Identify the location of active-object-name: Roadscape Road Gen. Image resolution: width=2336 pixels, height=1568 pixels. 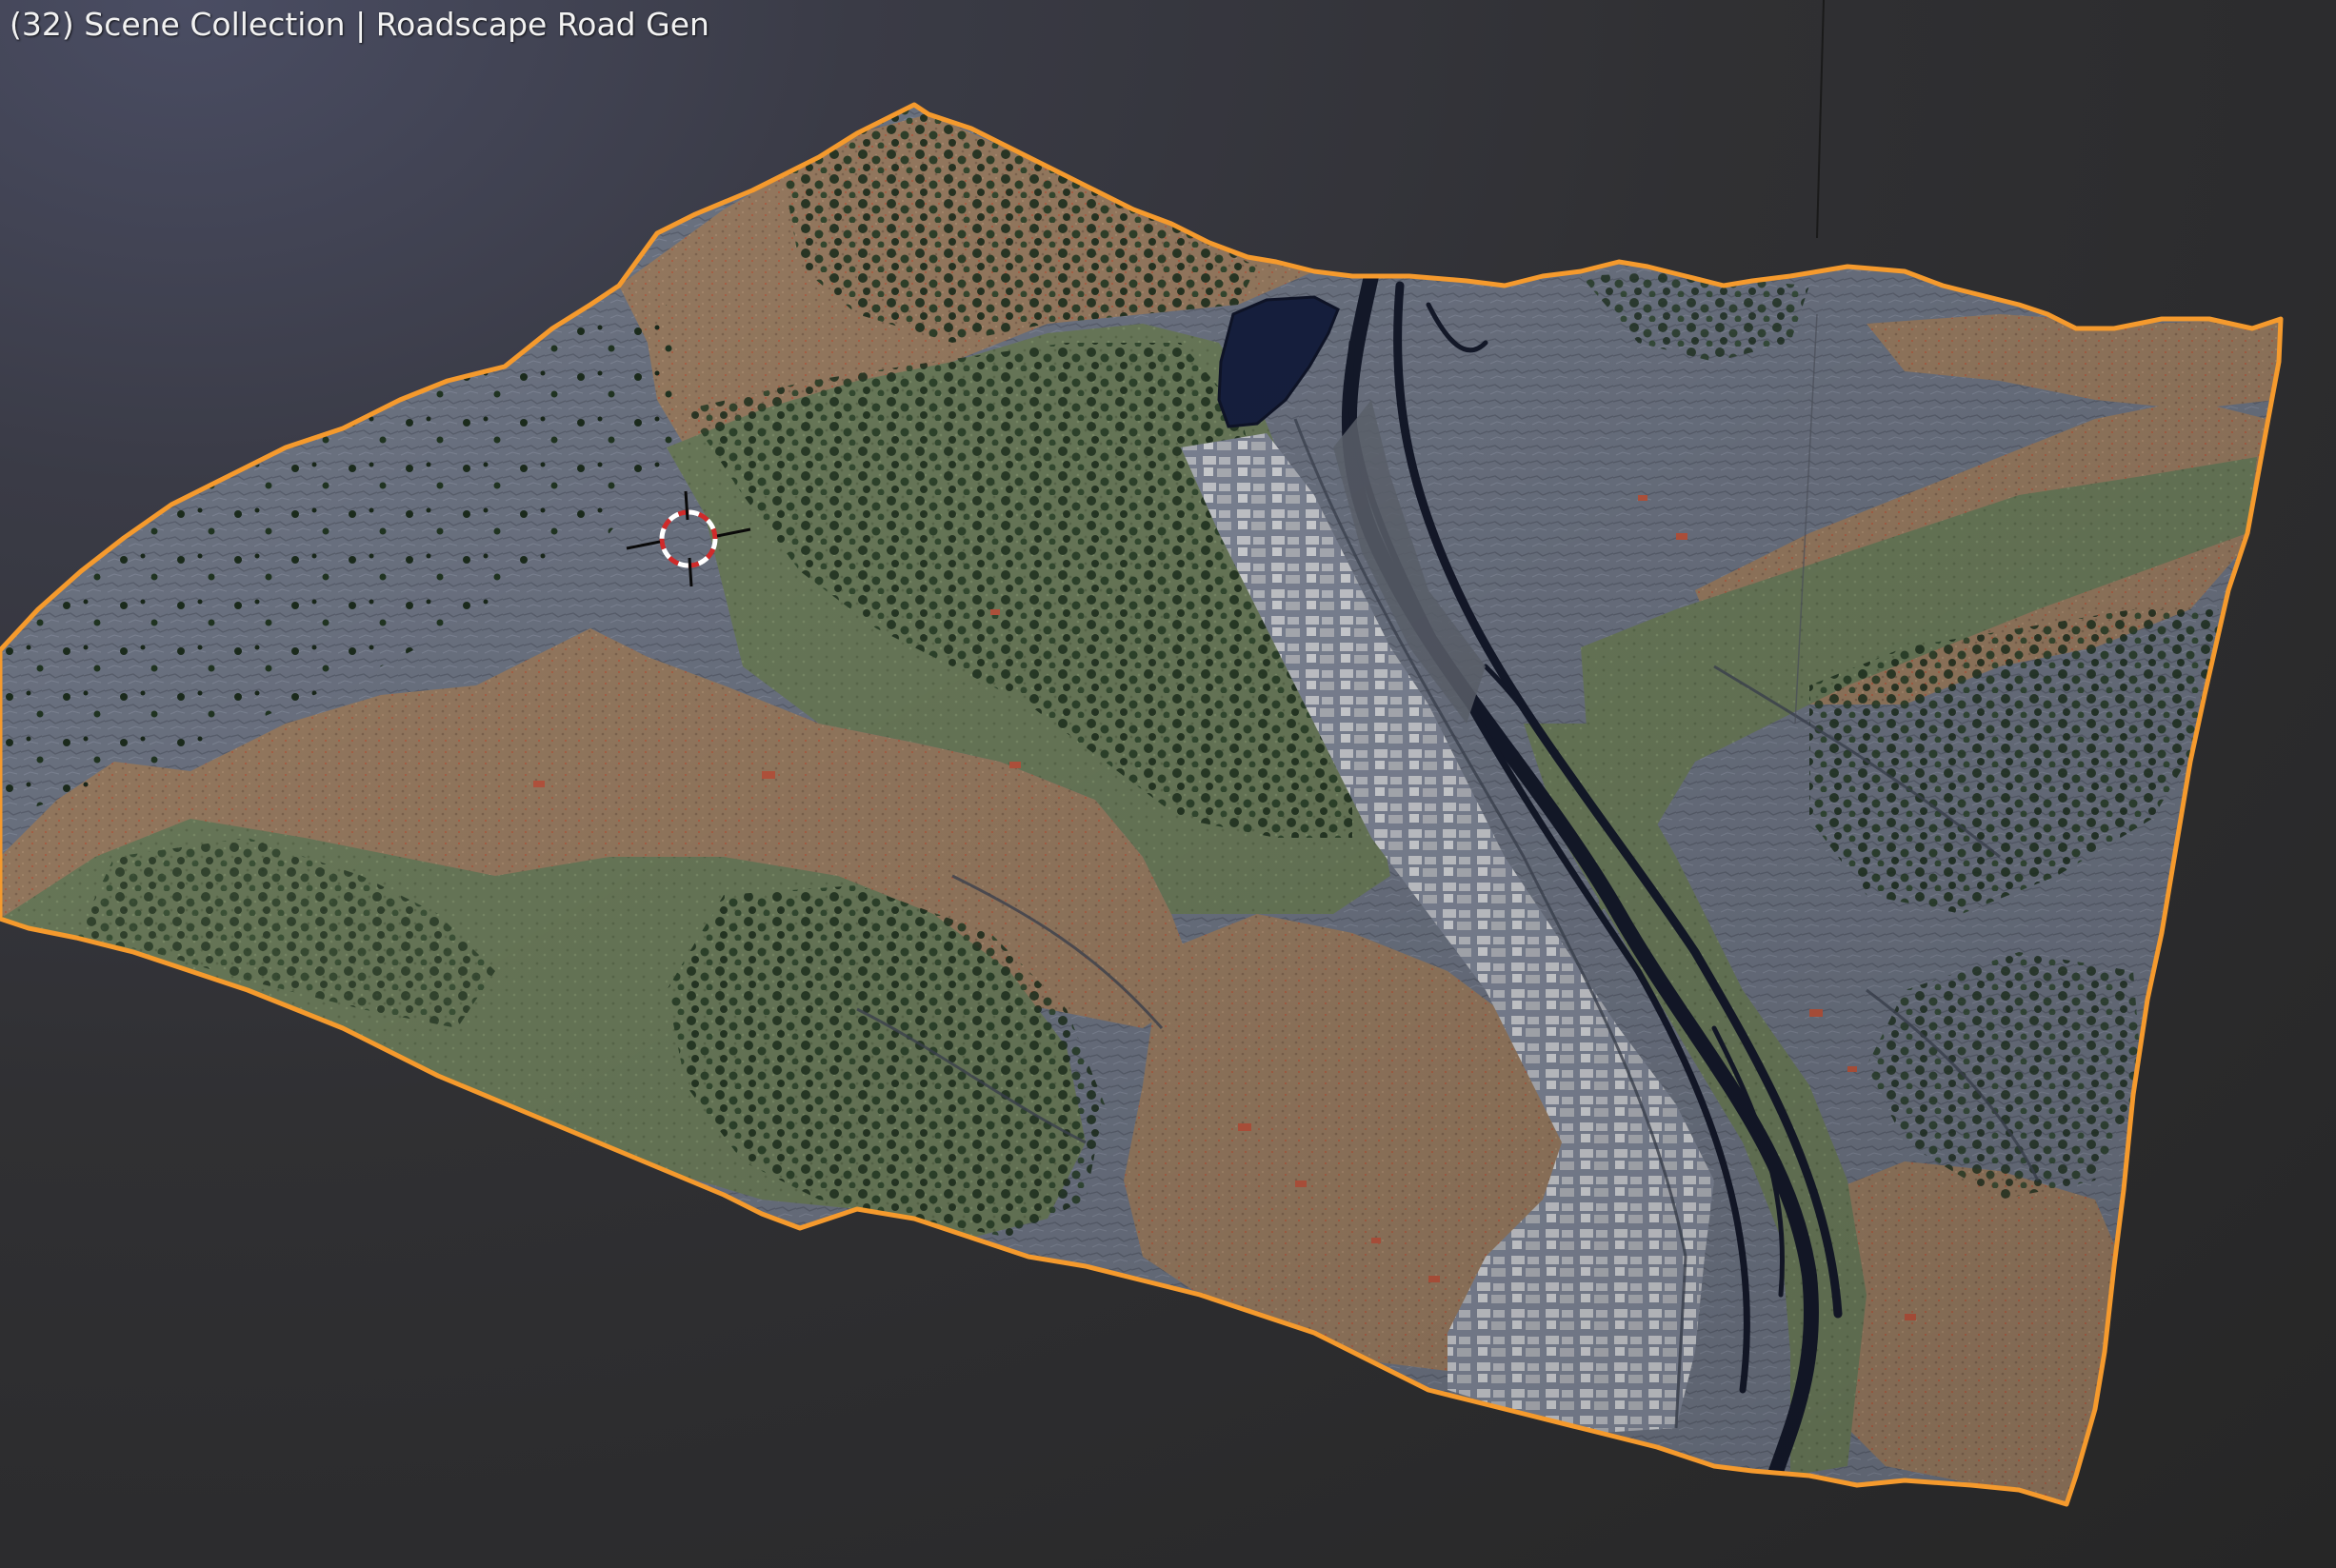
(542, 25).